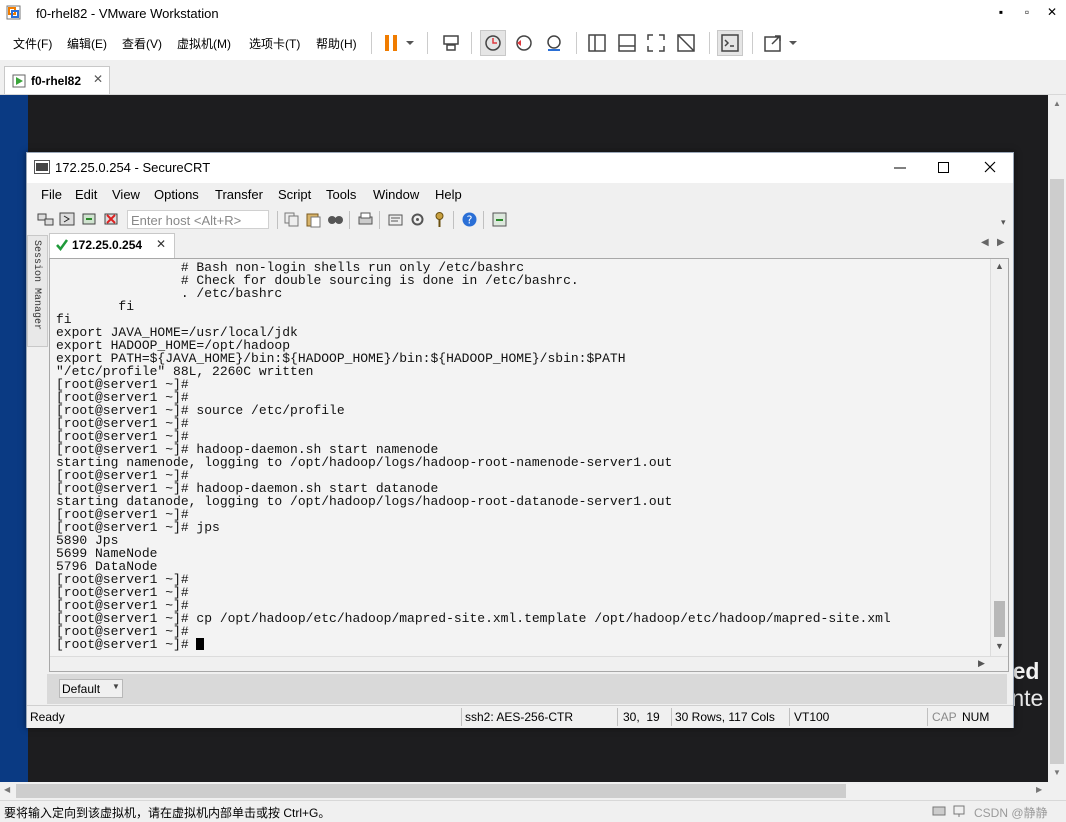 The image size is (1066, 822). What do you see at coordinates (133, 167) in the screenshot?
I see `securecrt-window-title: 172.25.0.254 - SecureCRT` at bounding box center [133, 167].